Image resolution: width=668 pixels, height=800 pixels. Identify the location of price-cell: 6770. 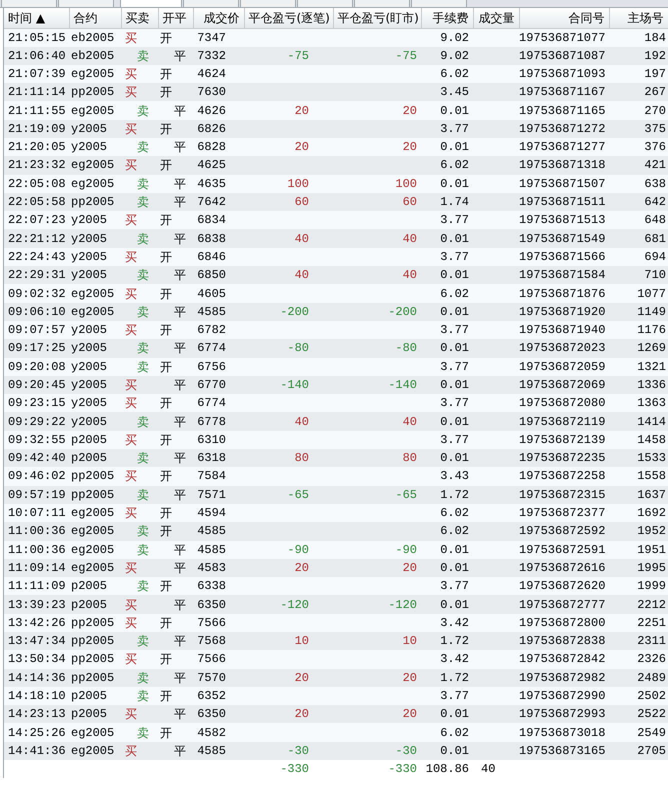
(211, 385).